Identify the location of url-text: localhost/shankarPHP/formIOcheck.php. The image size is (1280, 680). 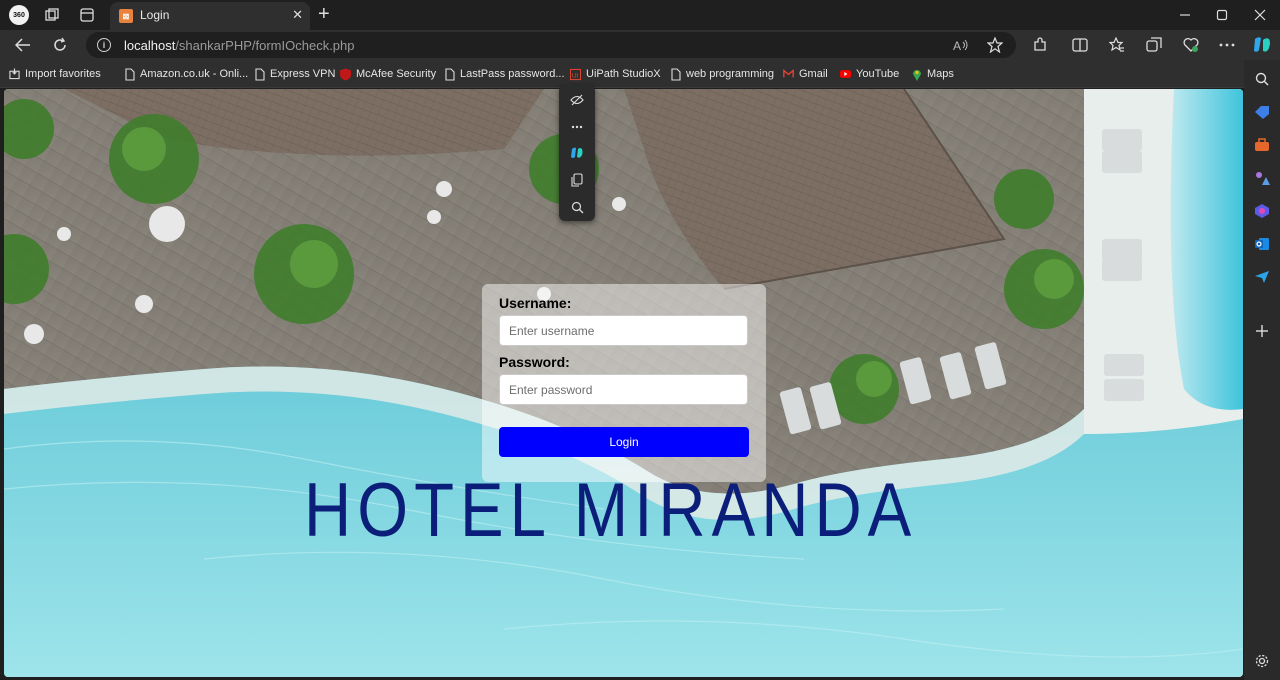
(239, 45).